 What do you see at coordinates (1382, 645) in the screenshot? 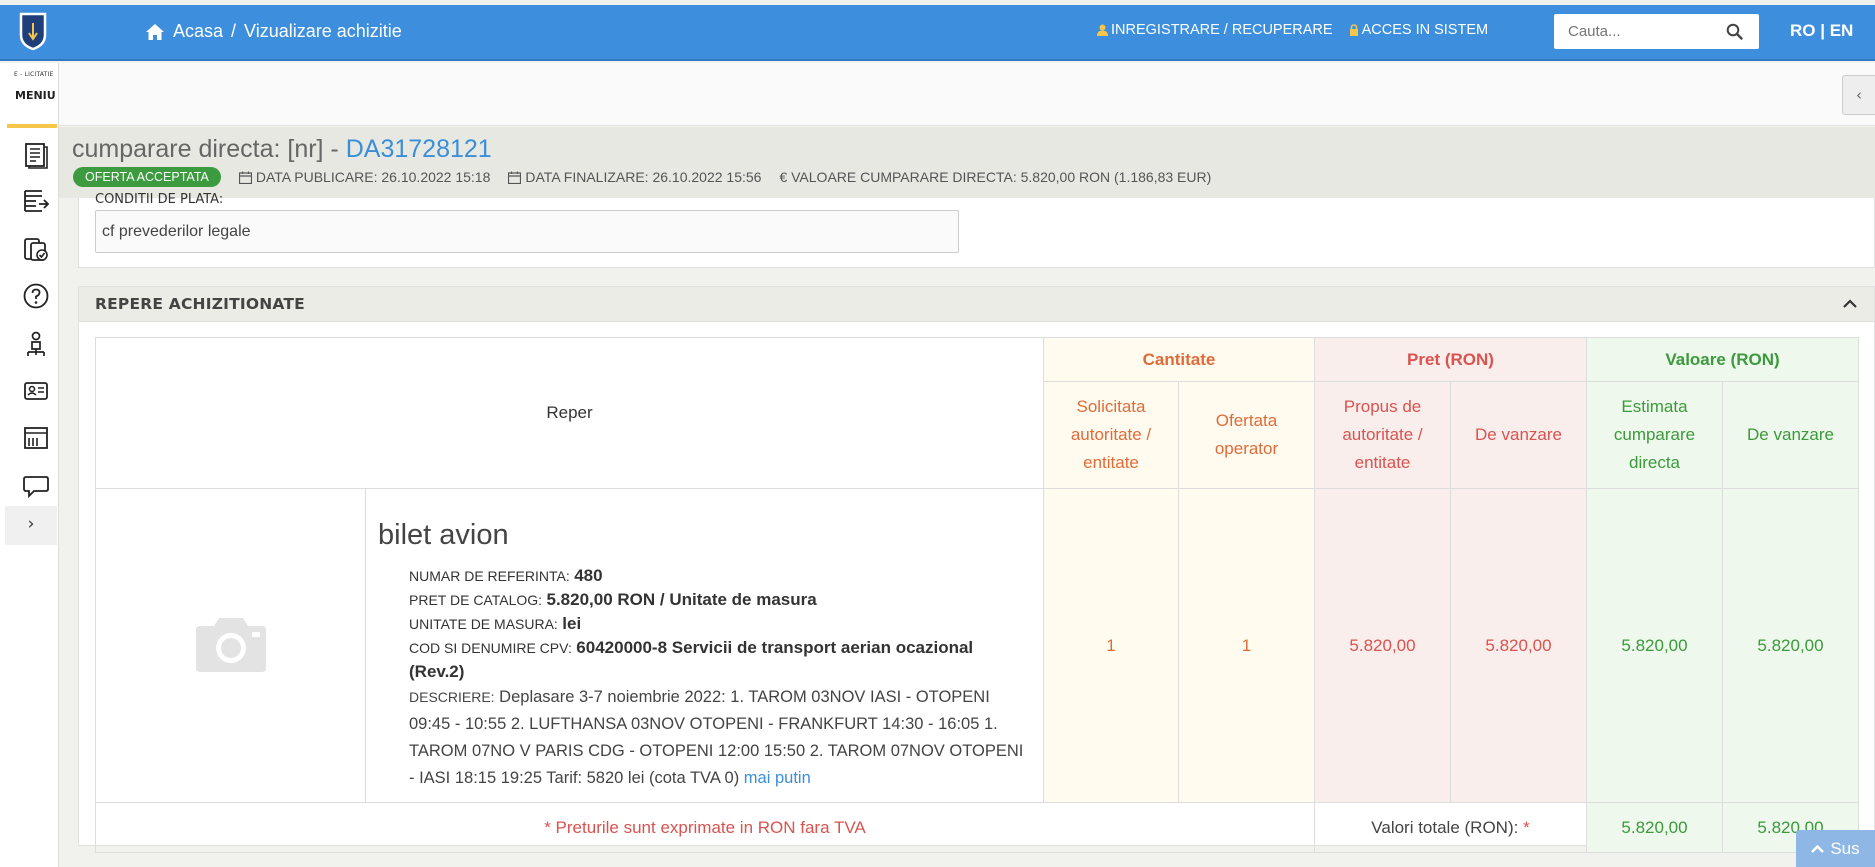
I see `cell-price-proposed: 5.820,00` at bounding box center [1382, 645].